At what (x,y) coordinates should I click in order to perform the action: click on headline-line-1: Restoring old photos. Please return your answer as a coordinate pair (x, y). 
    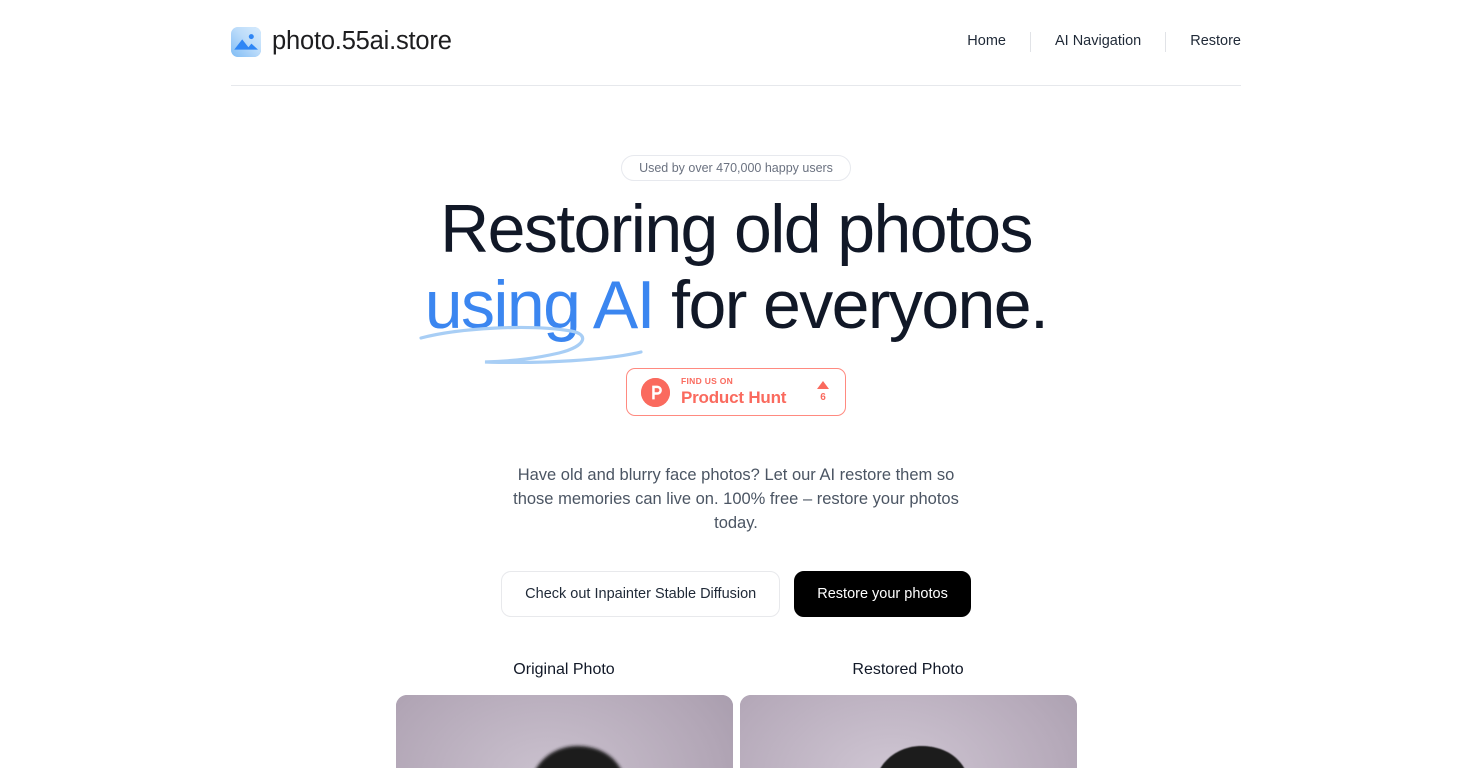
    Looking at the image, I should click on (736, 229).